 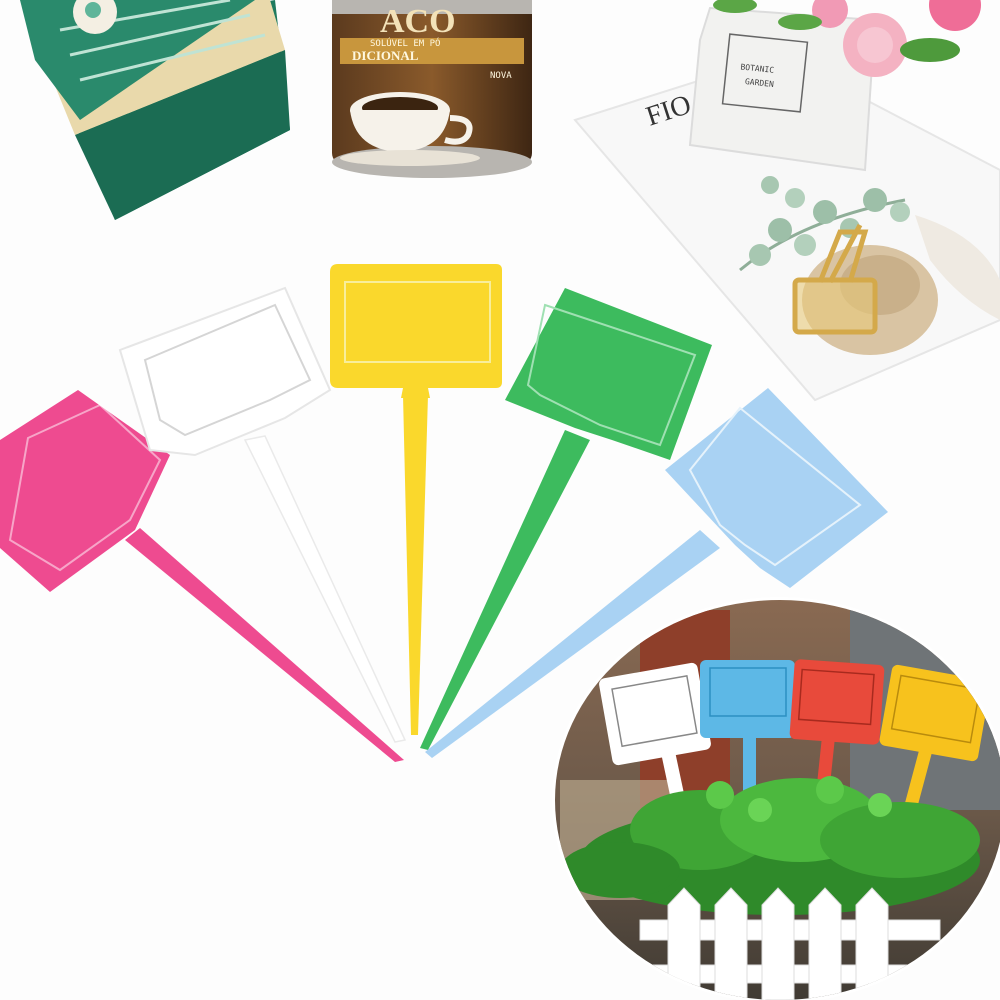 What do you see at coordinates (385, 55) in the screenshot?
I see `can-variant-text: DICIONAL` at bounding box center [385, 55].